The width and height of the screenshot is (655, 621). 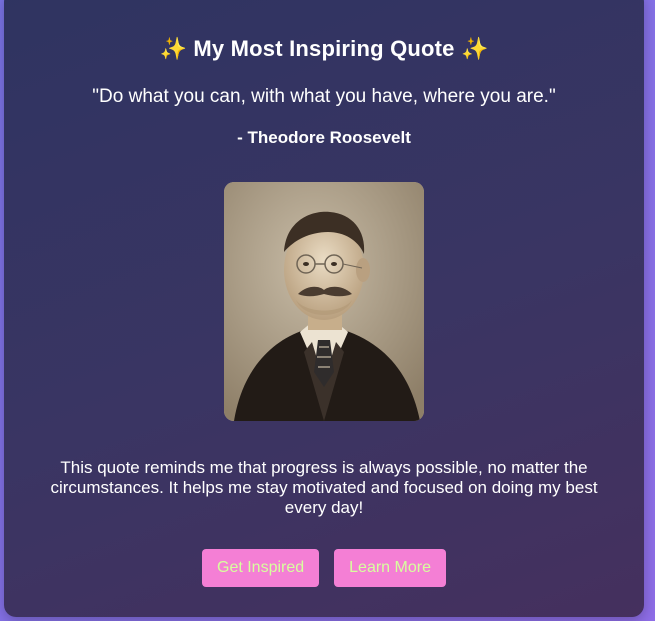 I want to click on button-row: Get Inspired Learn More, so click(x=324, y=568).